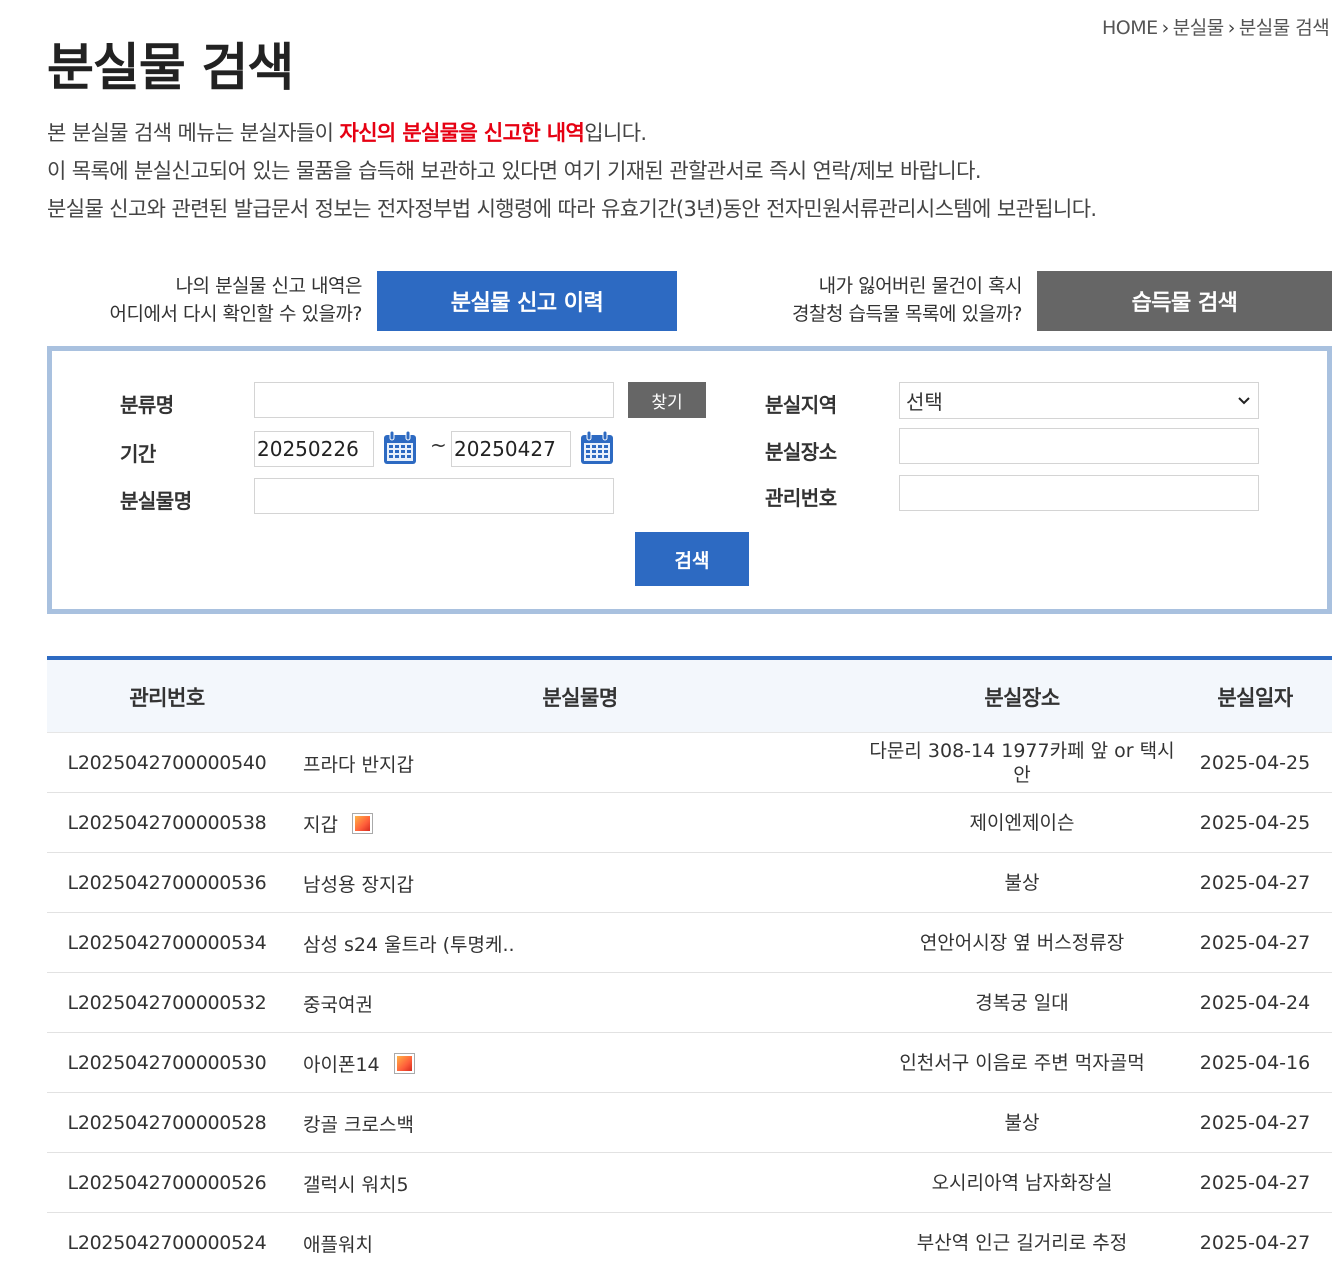 The width and height of the screenshot is (1332, 1268). Describe the element at coordinates (692, 559) in the screenshot. I see `search-button: 검색` at that location.